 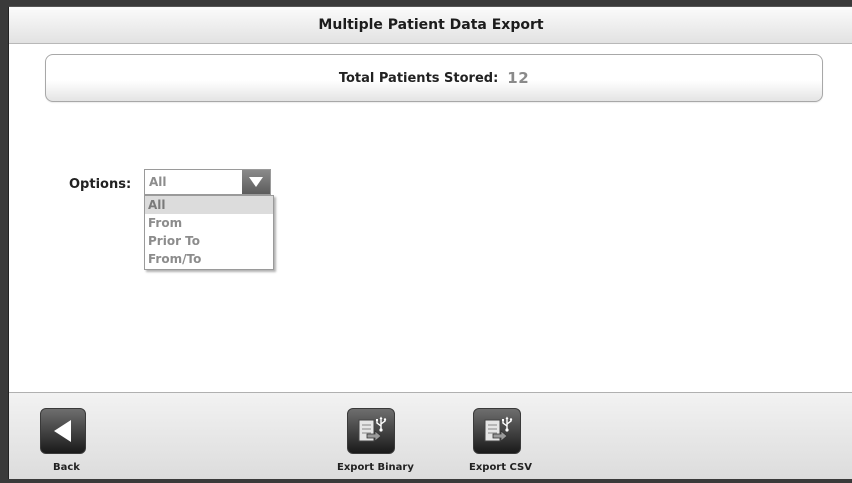 What do you see at coordinates (100, 184) in the screenshot?
I see `options-label: Options:` at bounding box center [100, 184].